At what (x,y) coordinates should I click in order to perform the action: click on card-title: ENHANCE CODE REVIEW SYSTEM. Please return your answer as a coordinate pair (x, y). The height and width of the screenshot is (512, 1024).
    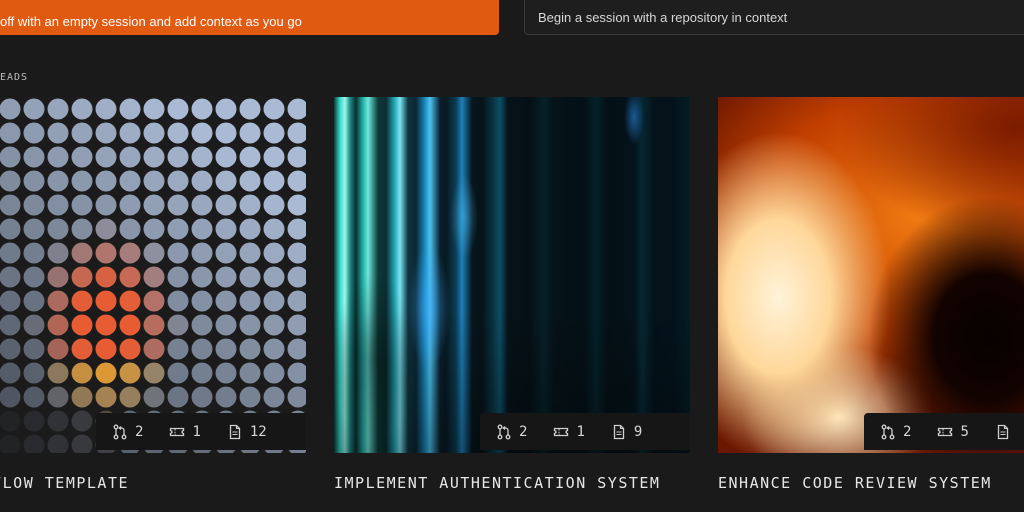
    Looking at the image, I should click on (855, 483).